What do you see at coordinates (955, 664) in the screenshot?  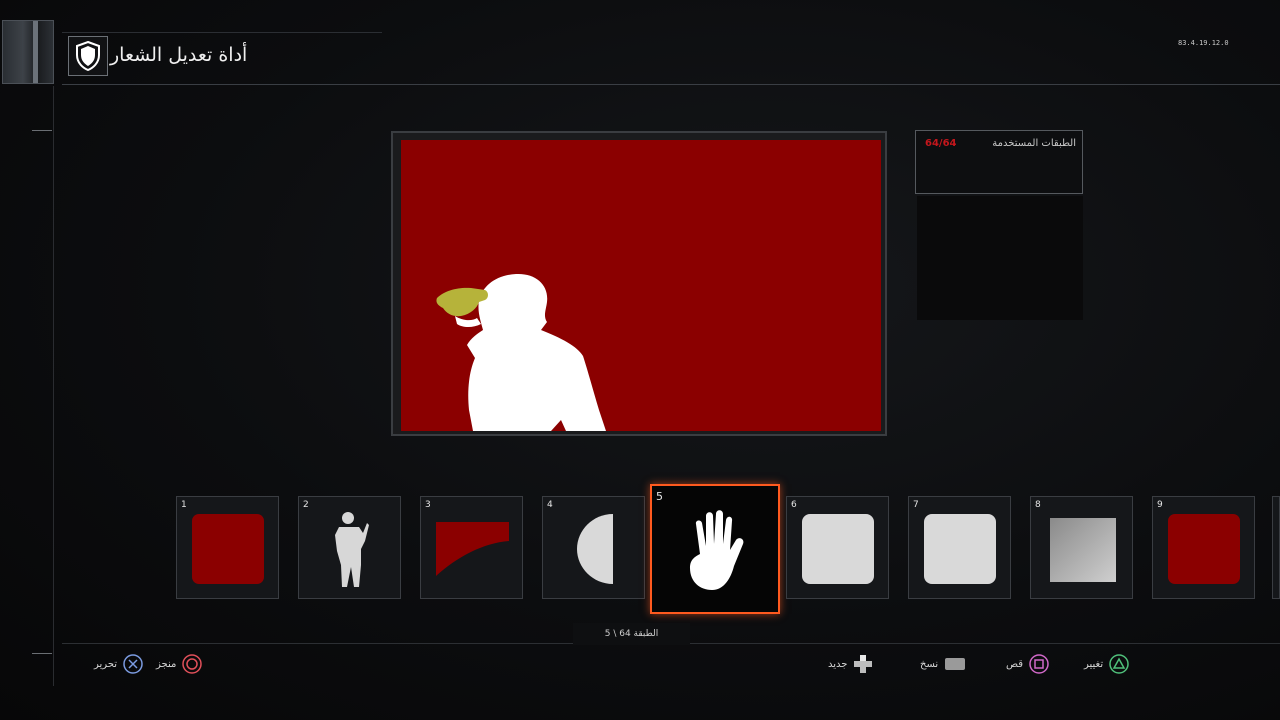 I see `touchpad-icon` at bounding box center [955, 664].